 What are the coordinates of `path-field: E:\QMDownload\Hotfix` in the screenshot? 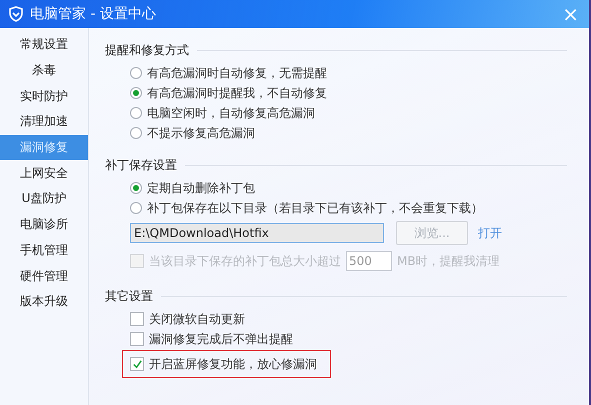 It's located at (257, 233).